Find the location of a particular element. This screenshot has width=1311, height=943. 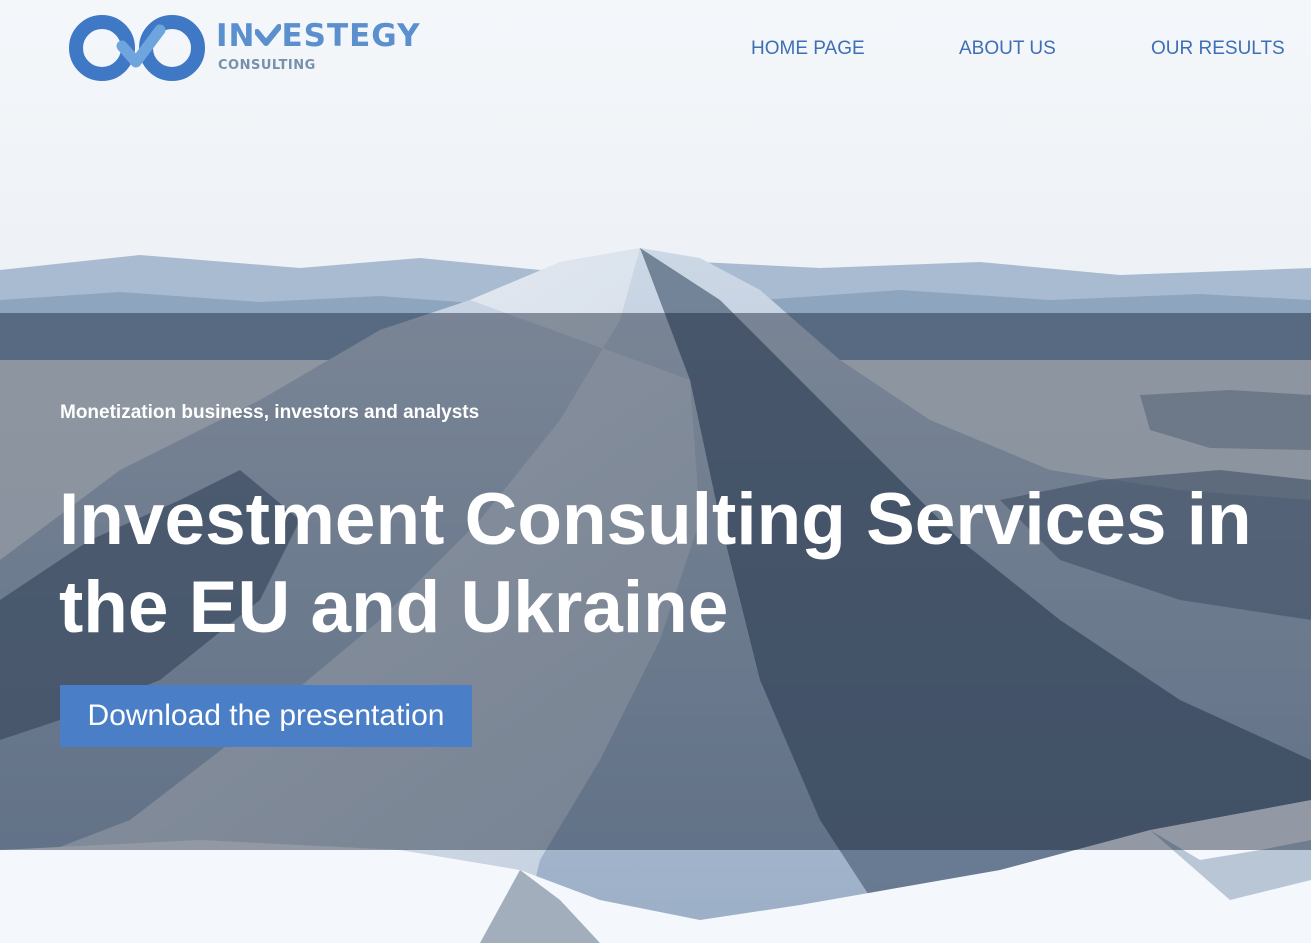

check-icon is located at coordinates (268, 35).